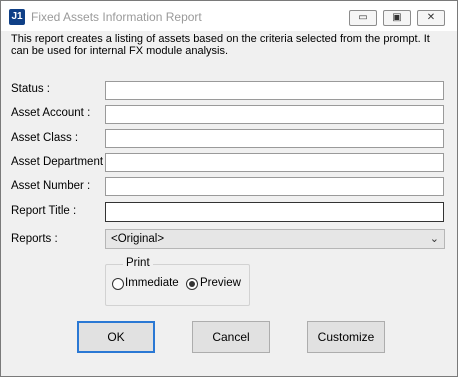 Image resolution: width=458 pixels, height=377 pixels. What do you see at coordinates (231, 337) in the screenshot?
I see `cancel-button: Cancel` at bounding box center [231, 337].